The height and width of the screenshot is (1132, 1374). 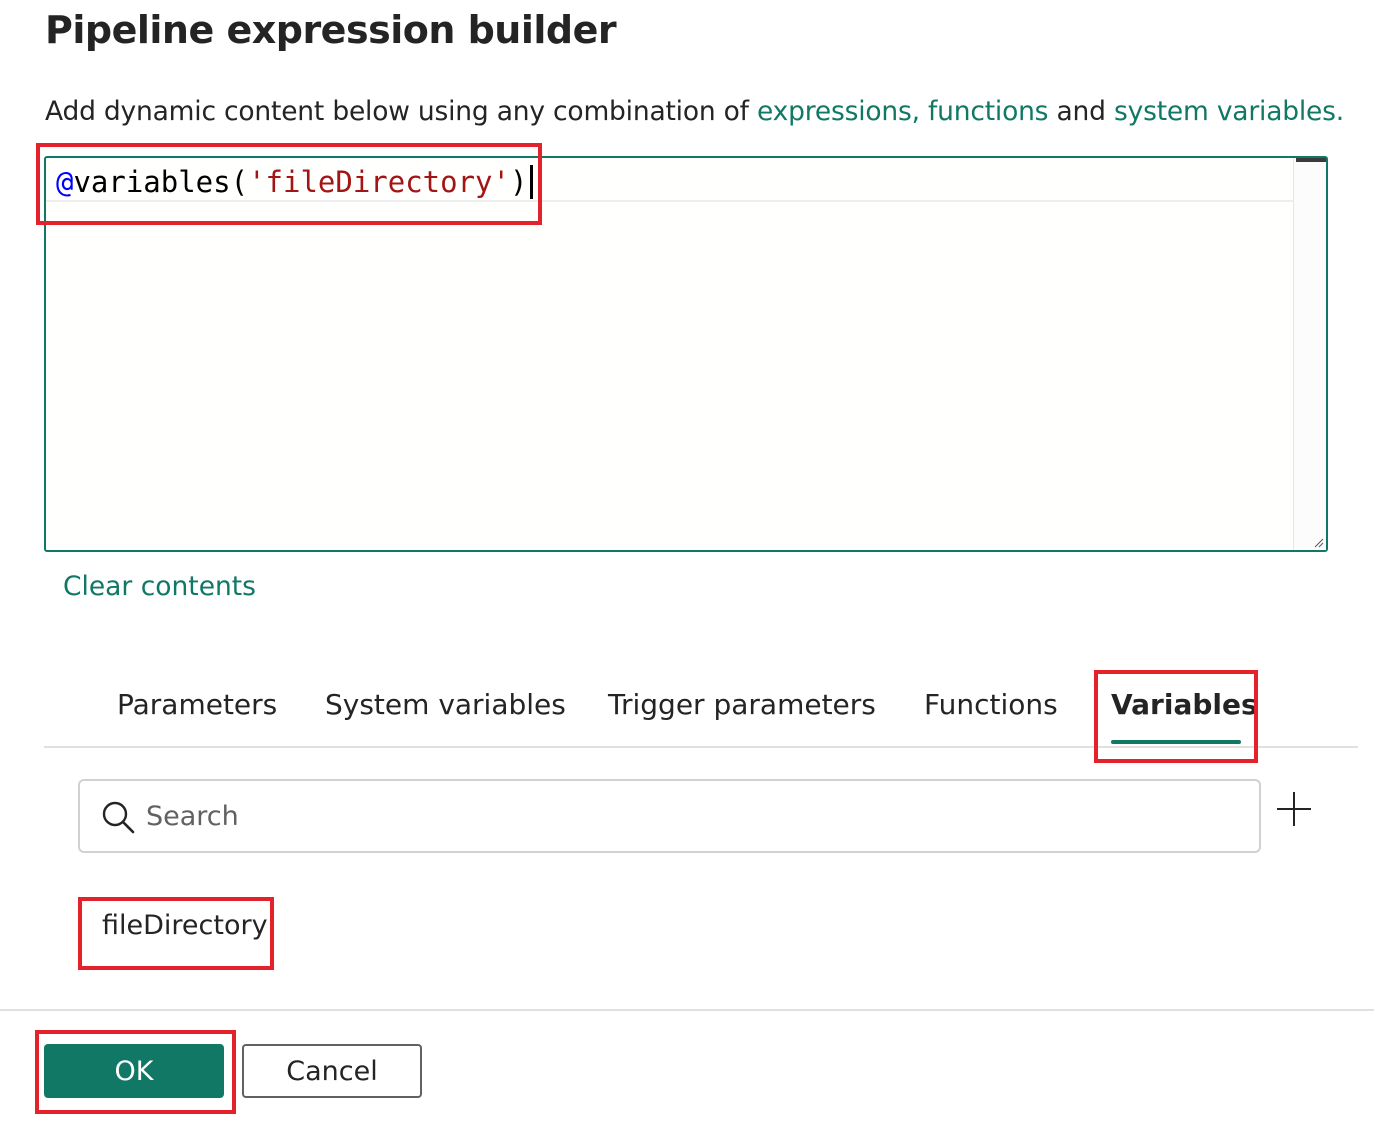 I want to click on description-middle: and, so click(x=1081, y=111).